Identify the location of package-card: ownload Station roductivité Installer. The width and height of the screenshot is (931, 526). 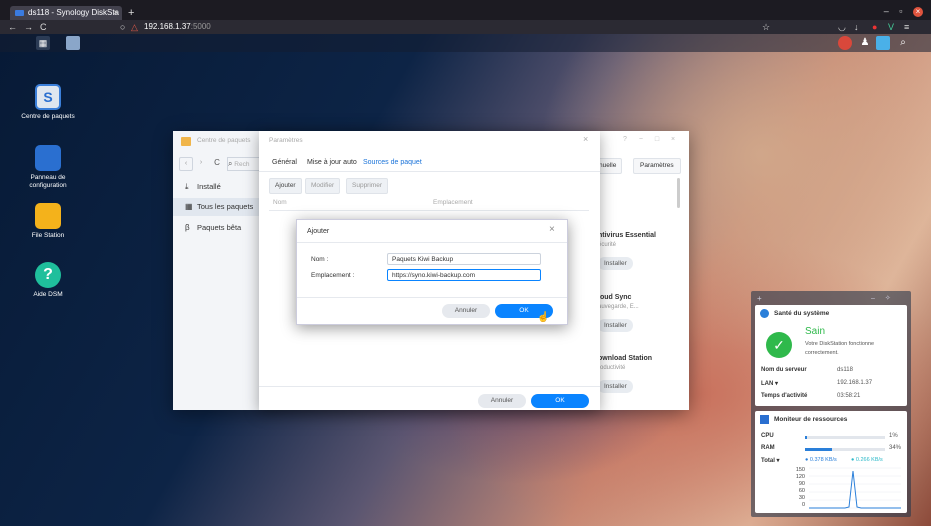
(638, 374).